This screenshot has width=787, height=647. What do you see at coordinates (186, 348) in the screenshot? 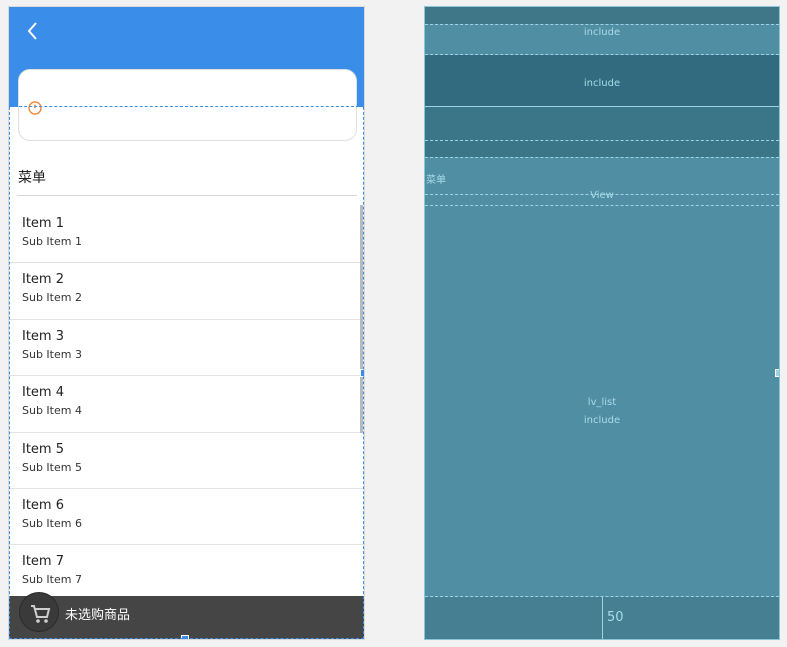
I see `list-item: Item 3 Sub Item 3` at bounding box center [186, 348].